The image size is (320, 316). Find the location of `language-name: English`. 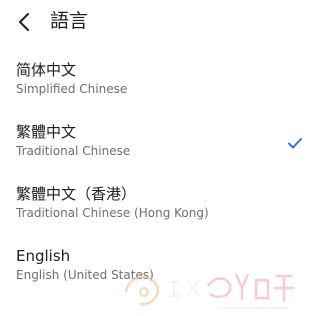

language-name: English is located at coordinates (43, 256).